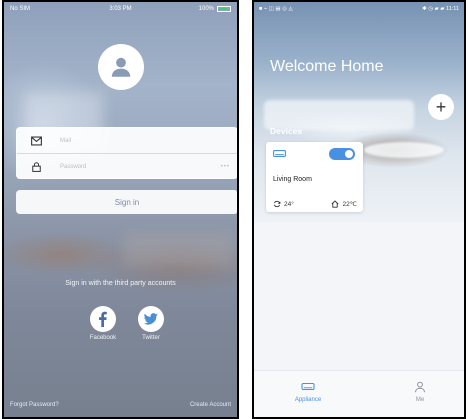 The image size is (468, 419). Describe the element at coordinates (73, 167) in the screenshot. I see `password-placeholder: Password` at that location.